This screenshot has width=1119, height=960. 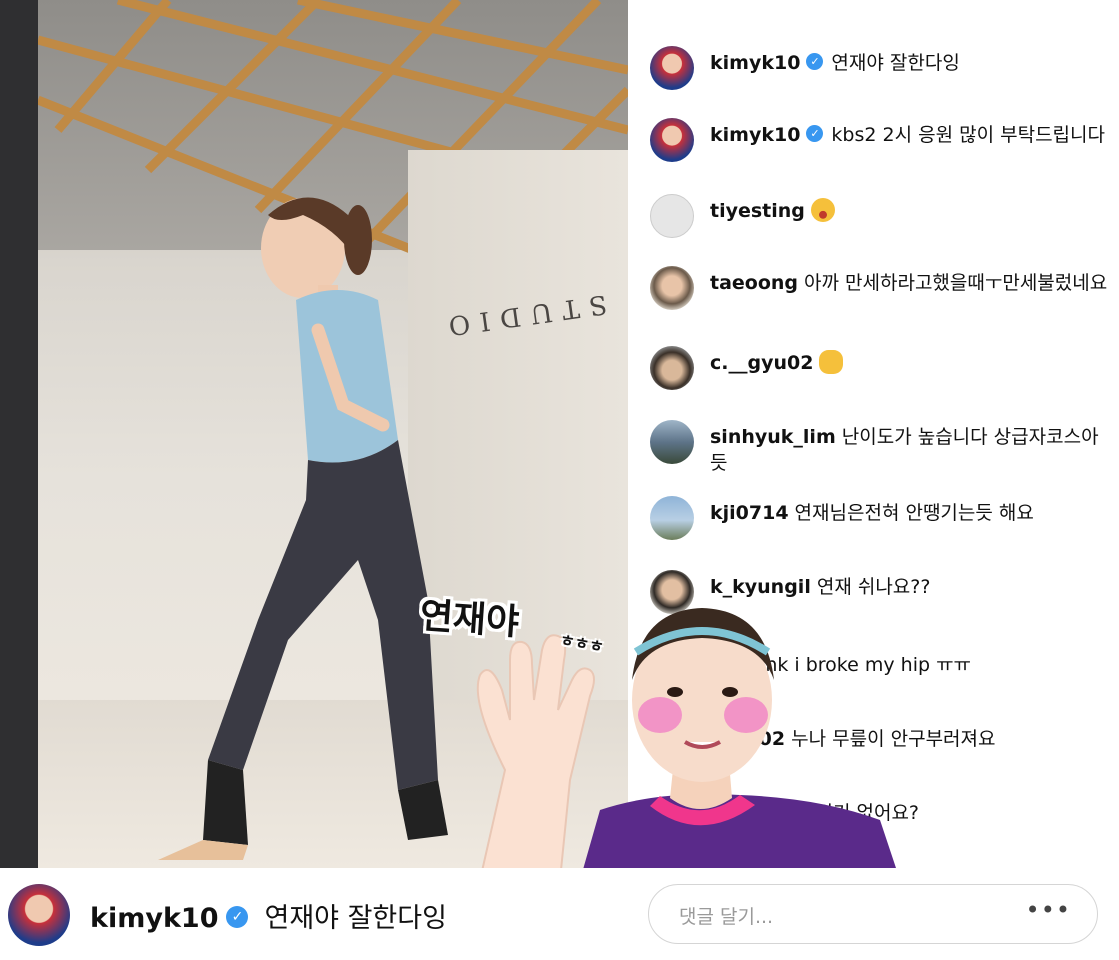 What do you see at coordinates (1048, 910) in the screenshot?
I see `more-options-icon: •••` at bounding box center [1048, 910].